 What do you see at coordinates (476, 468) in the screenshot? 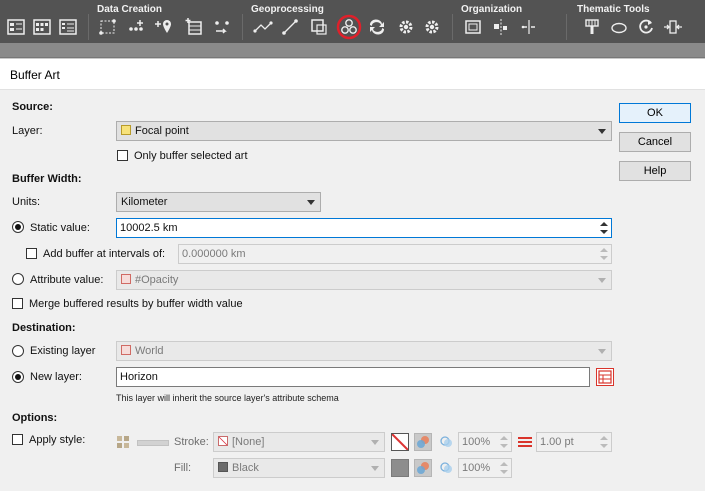
I see `fill-opacity-text: 100%` at bounding box center [476, 468].